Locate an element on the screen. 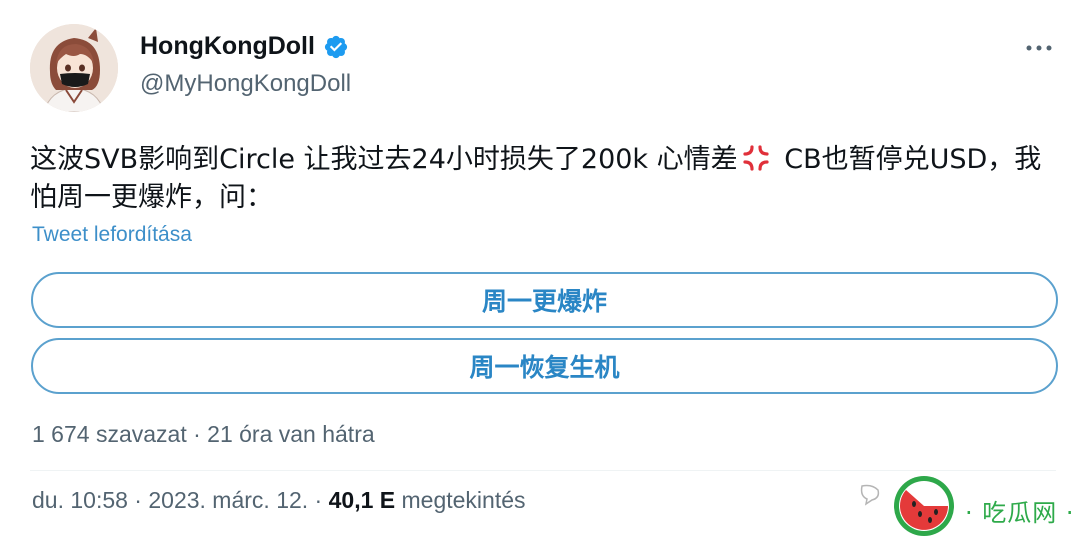 The height and width of the screenshot is (543, 1080). author-handle: @MyHongKongDoll is located at coordinates (245, 84).